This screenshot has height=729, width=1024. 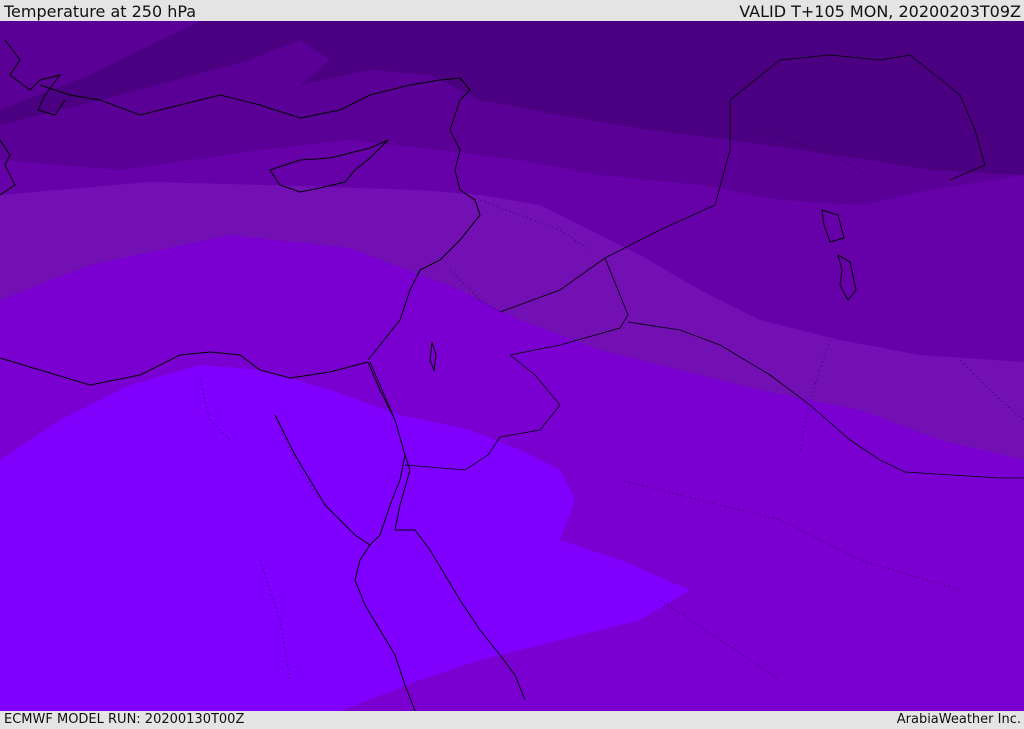 What do you see at coordinates (100, 11) in the screenshot?
I see `map-title: Temperature at 250 hPa` at bounding box center [100, 11].